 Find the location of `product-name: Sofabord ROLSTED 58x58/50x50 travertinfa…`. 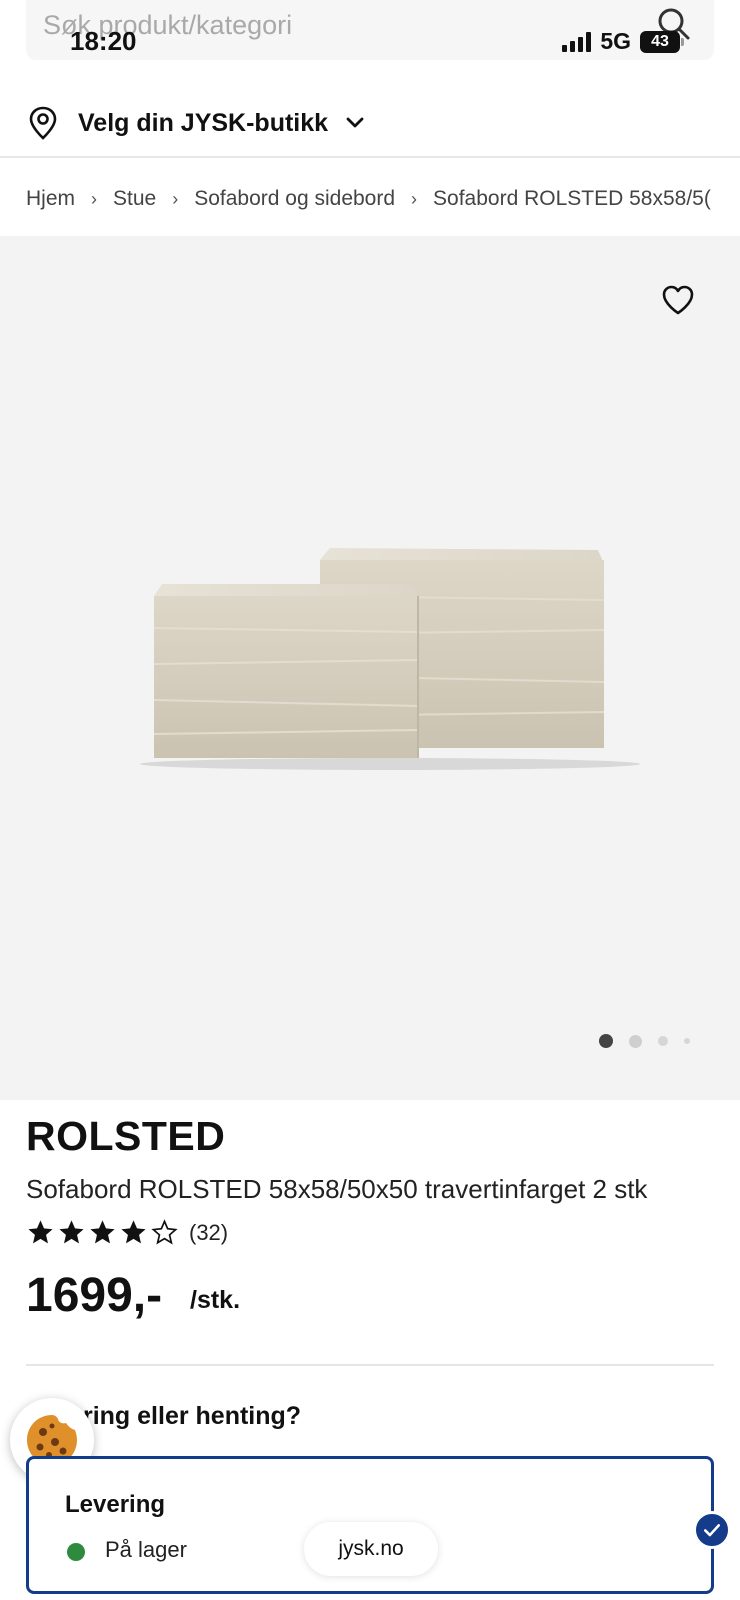

product-name: Sofabord ROLSTED 58x58/50x50 travertinfa… is located at coordinates (337, 1189).